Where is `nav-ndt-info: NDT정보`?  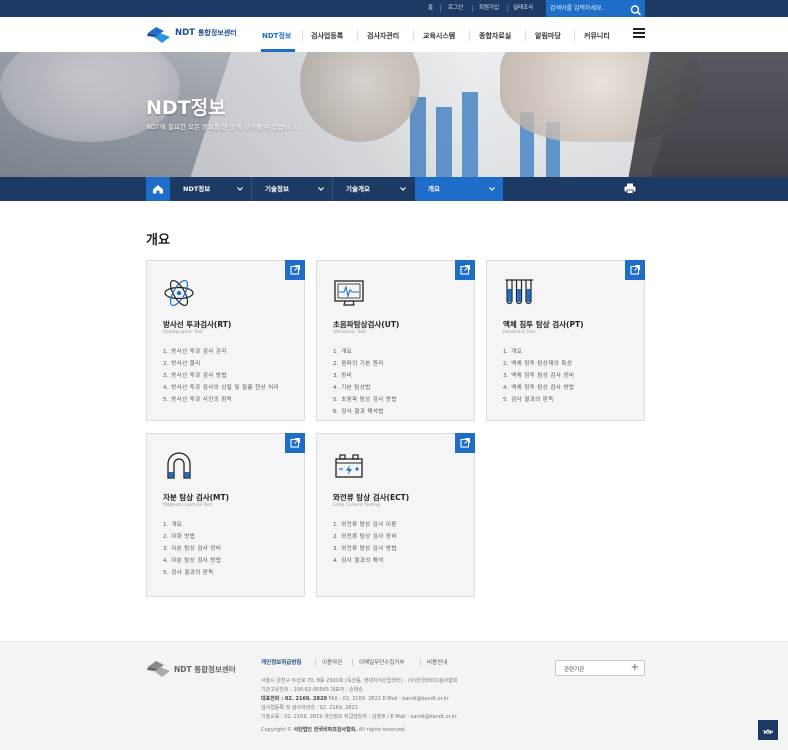 nav-ndt-info: NDT정보 is located at coordinates (276, 36).